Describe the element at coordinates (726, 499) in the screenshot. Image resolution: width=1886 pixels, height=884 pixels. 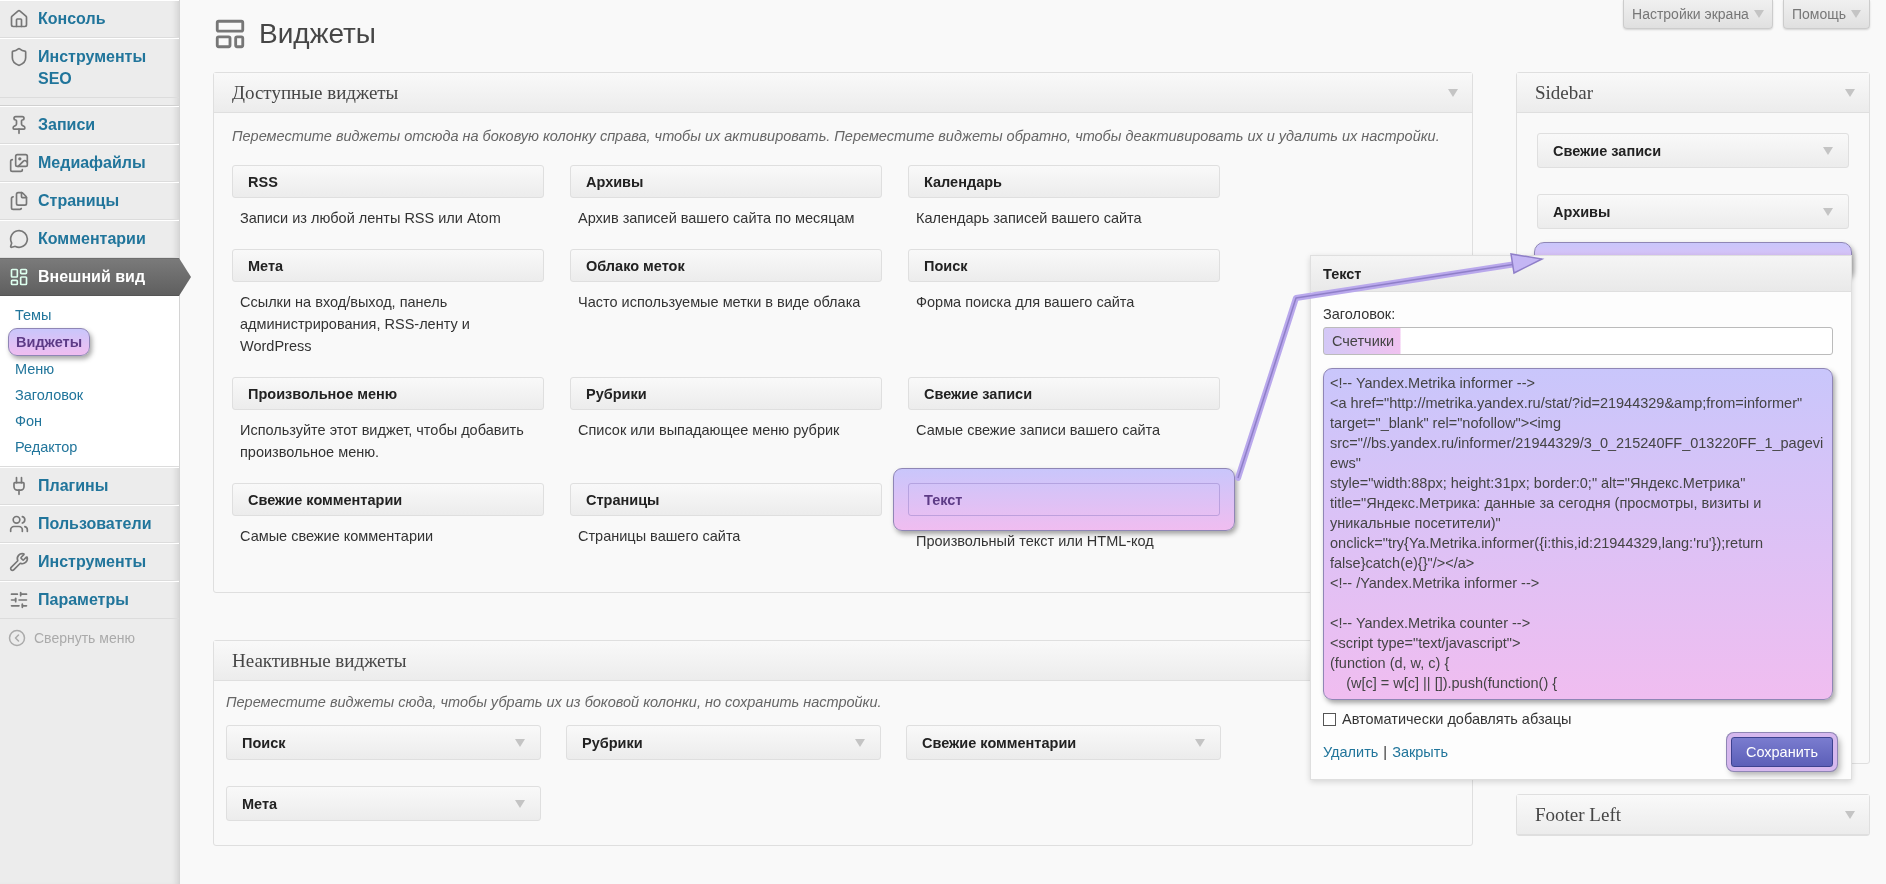
I see `widget-title: Страницы` at that location.